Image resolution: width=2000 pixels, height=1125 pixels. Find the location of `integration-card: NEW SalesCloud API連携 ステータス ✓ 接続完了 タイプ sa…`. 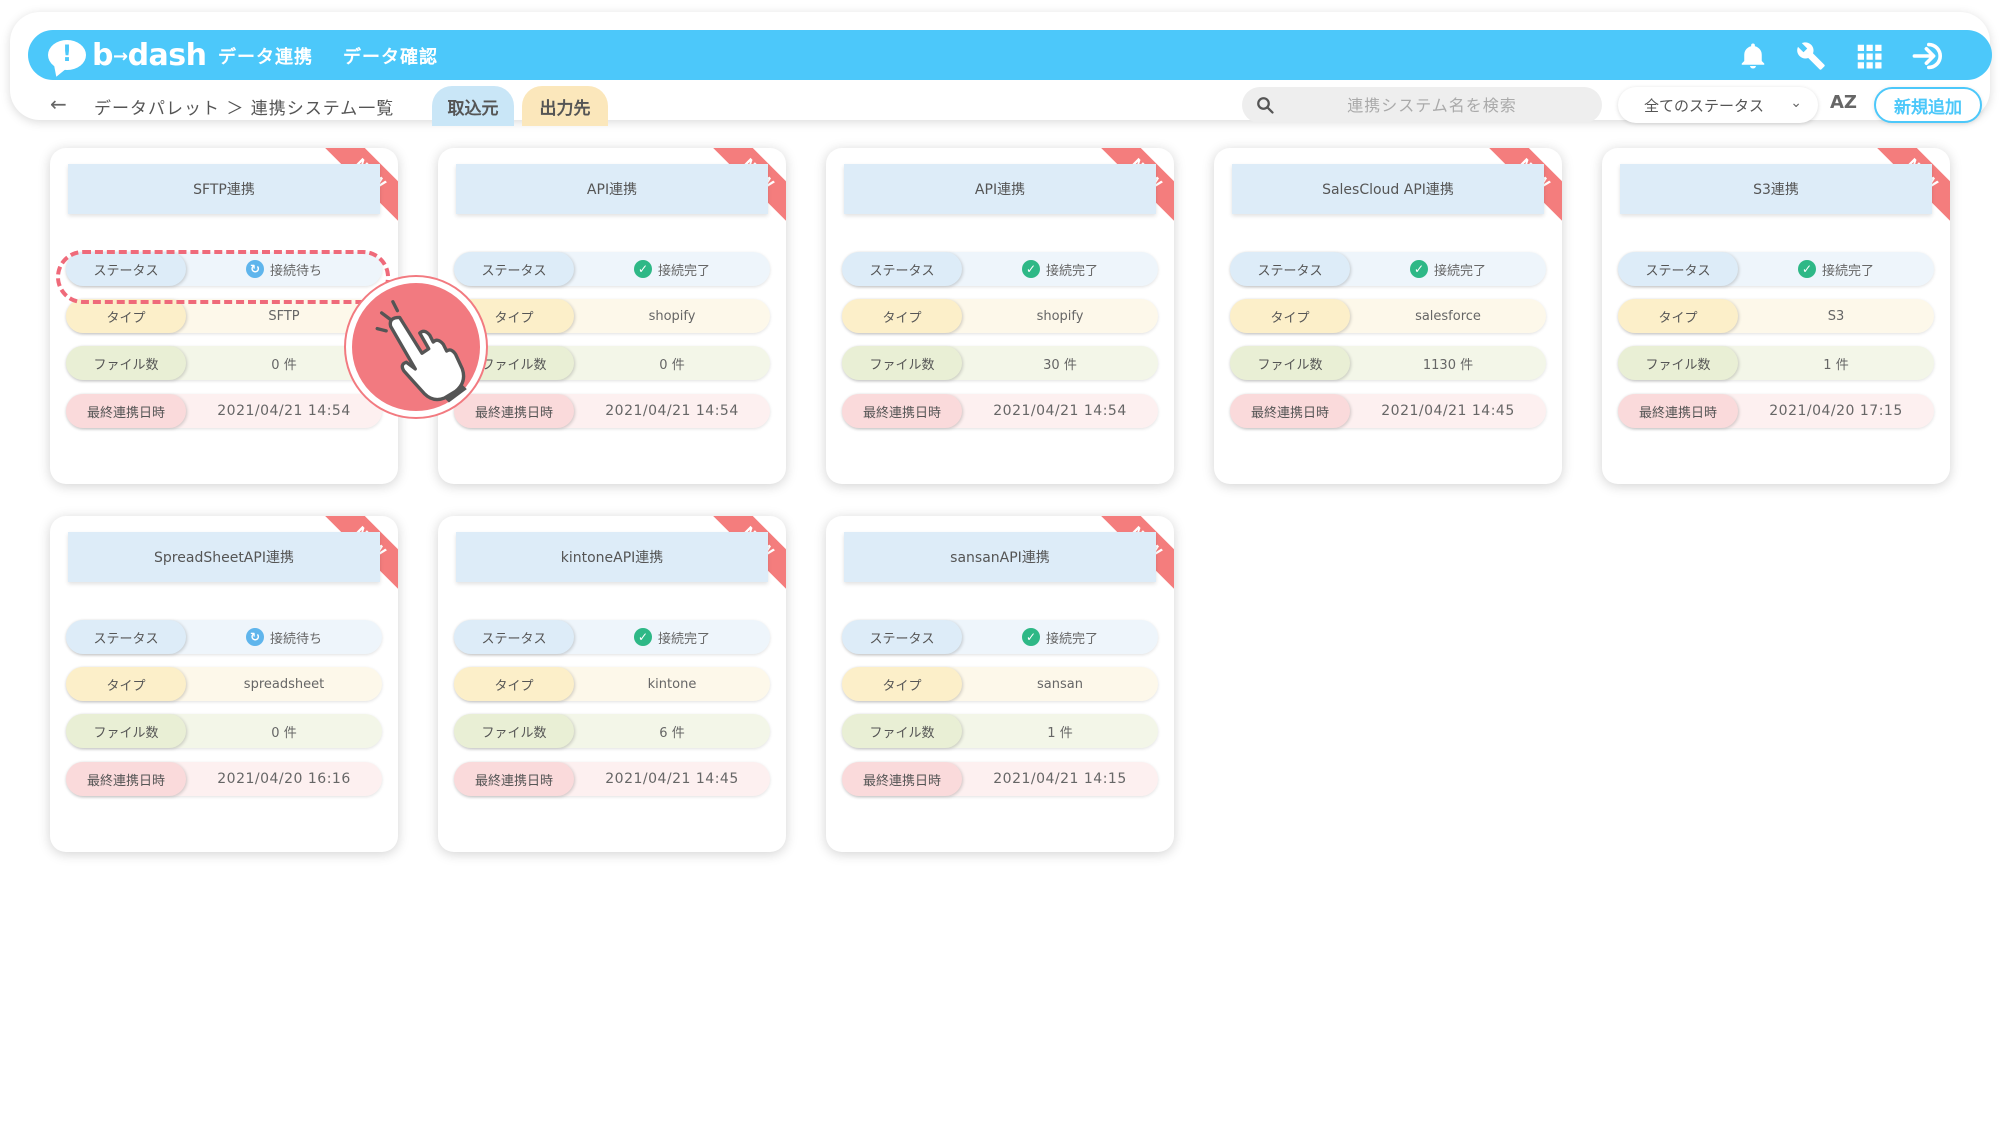

integration-card: NEW SalesCloud API連携 ステータス ✓ 接続完了 タイプ sa… is located at coordinates (1388, 316).